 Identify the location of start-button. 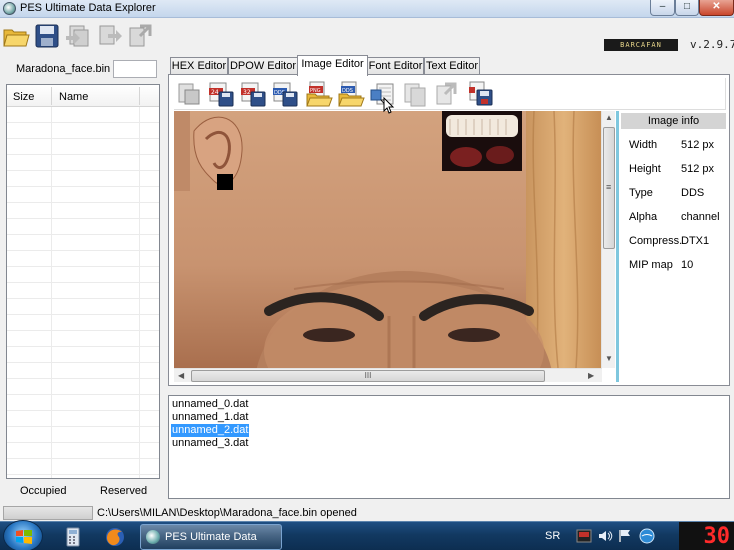
(23, 535).